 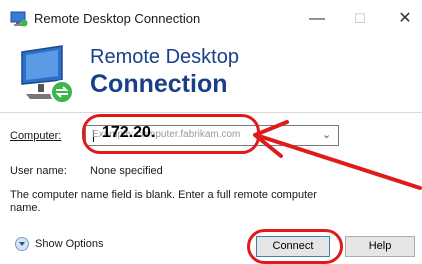 What do you see at coordinates (337, 155) in the screenshot?
I see `annotation-arrow` at bounding box center [337, 155].